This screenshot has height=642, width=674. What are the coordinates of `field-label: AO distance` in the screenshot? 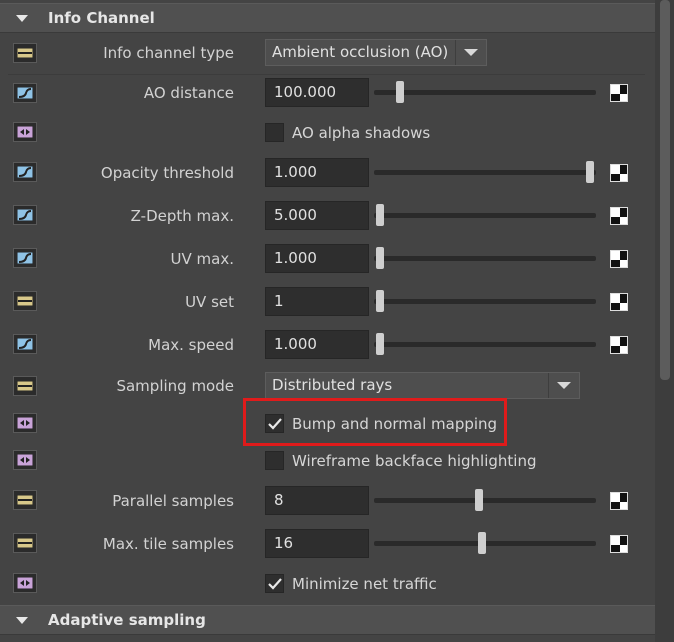 It's located at (188, 93).